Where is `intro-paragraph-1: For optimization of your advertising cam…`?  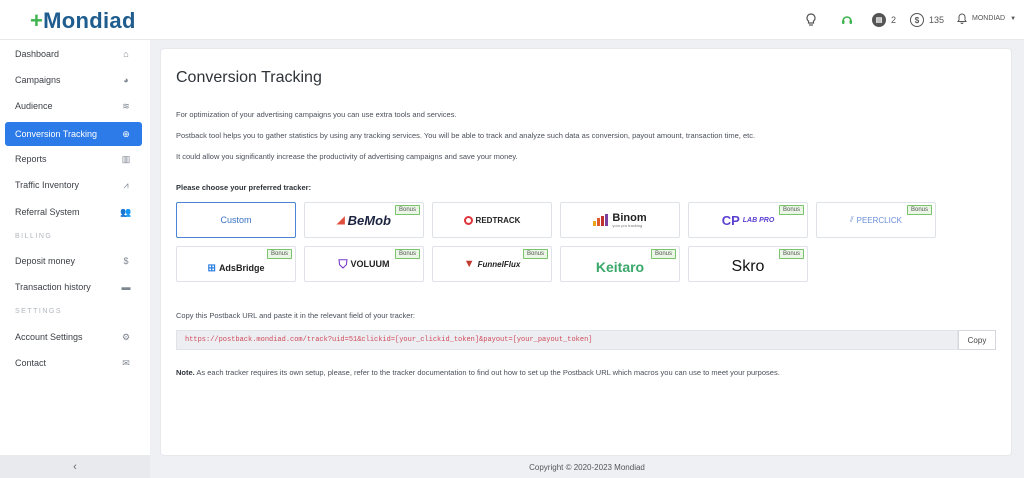 intro-paragraph-1: For optimization of your advertising cam… is located at coordinates (316, 114).